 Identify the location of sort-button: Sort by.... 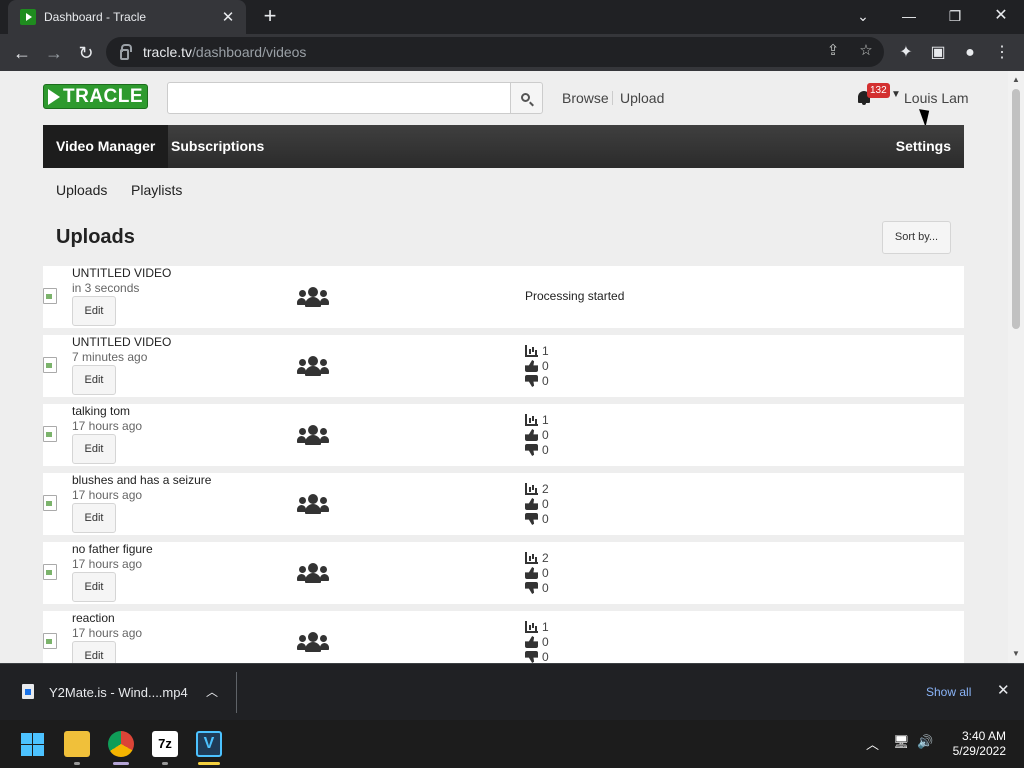
(916, 237).